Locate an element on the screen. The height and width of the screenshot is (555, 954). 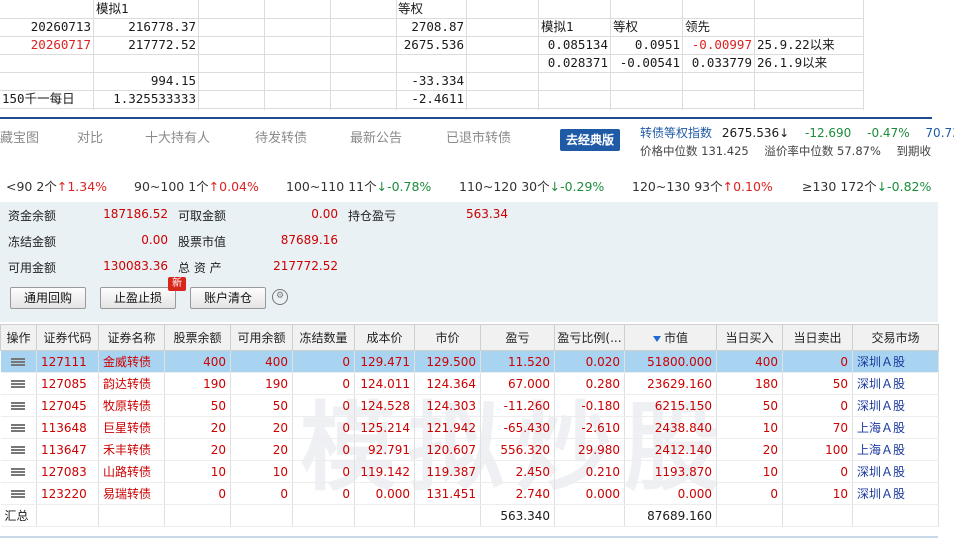
table-cell: 上海Ａ股 is located at coordinates (895, 449).